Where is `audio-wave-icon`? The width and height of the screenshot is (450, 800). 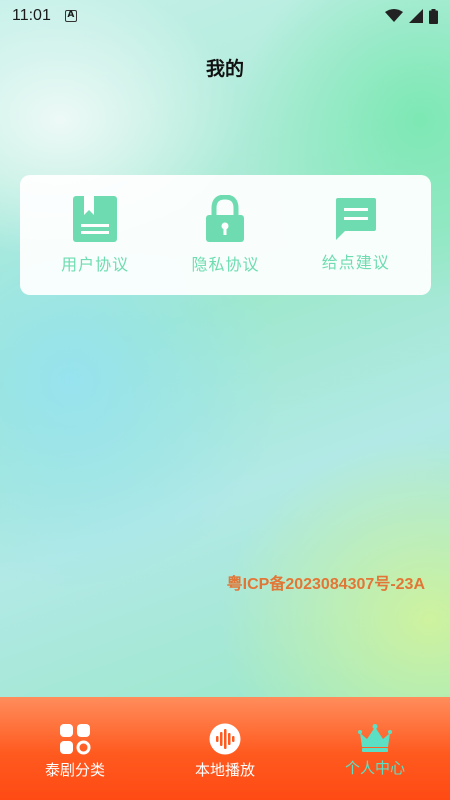 audio-wave-icon is located at coordinates (225, 739).